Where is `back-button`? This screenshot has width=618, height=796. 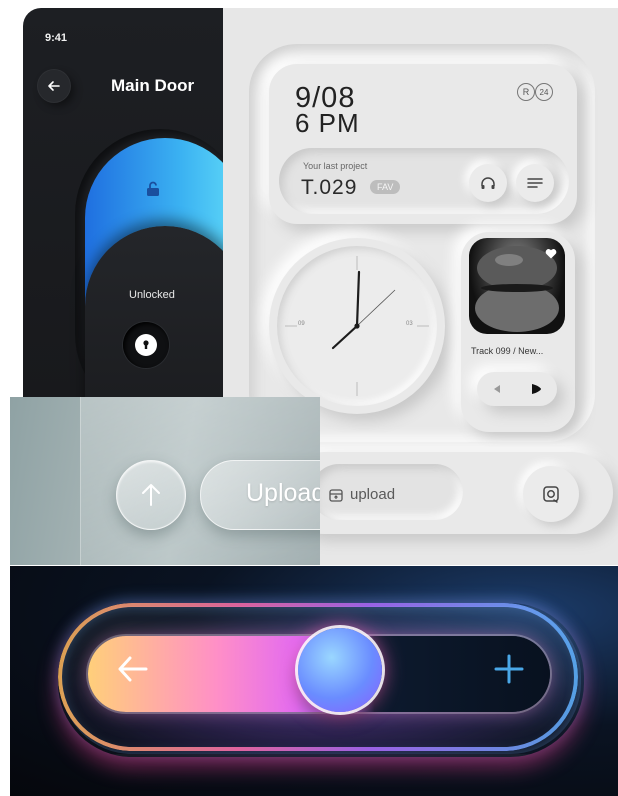 back-button is located at coordinates (54, 86).